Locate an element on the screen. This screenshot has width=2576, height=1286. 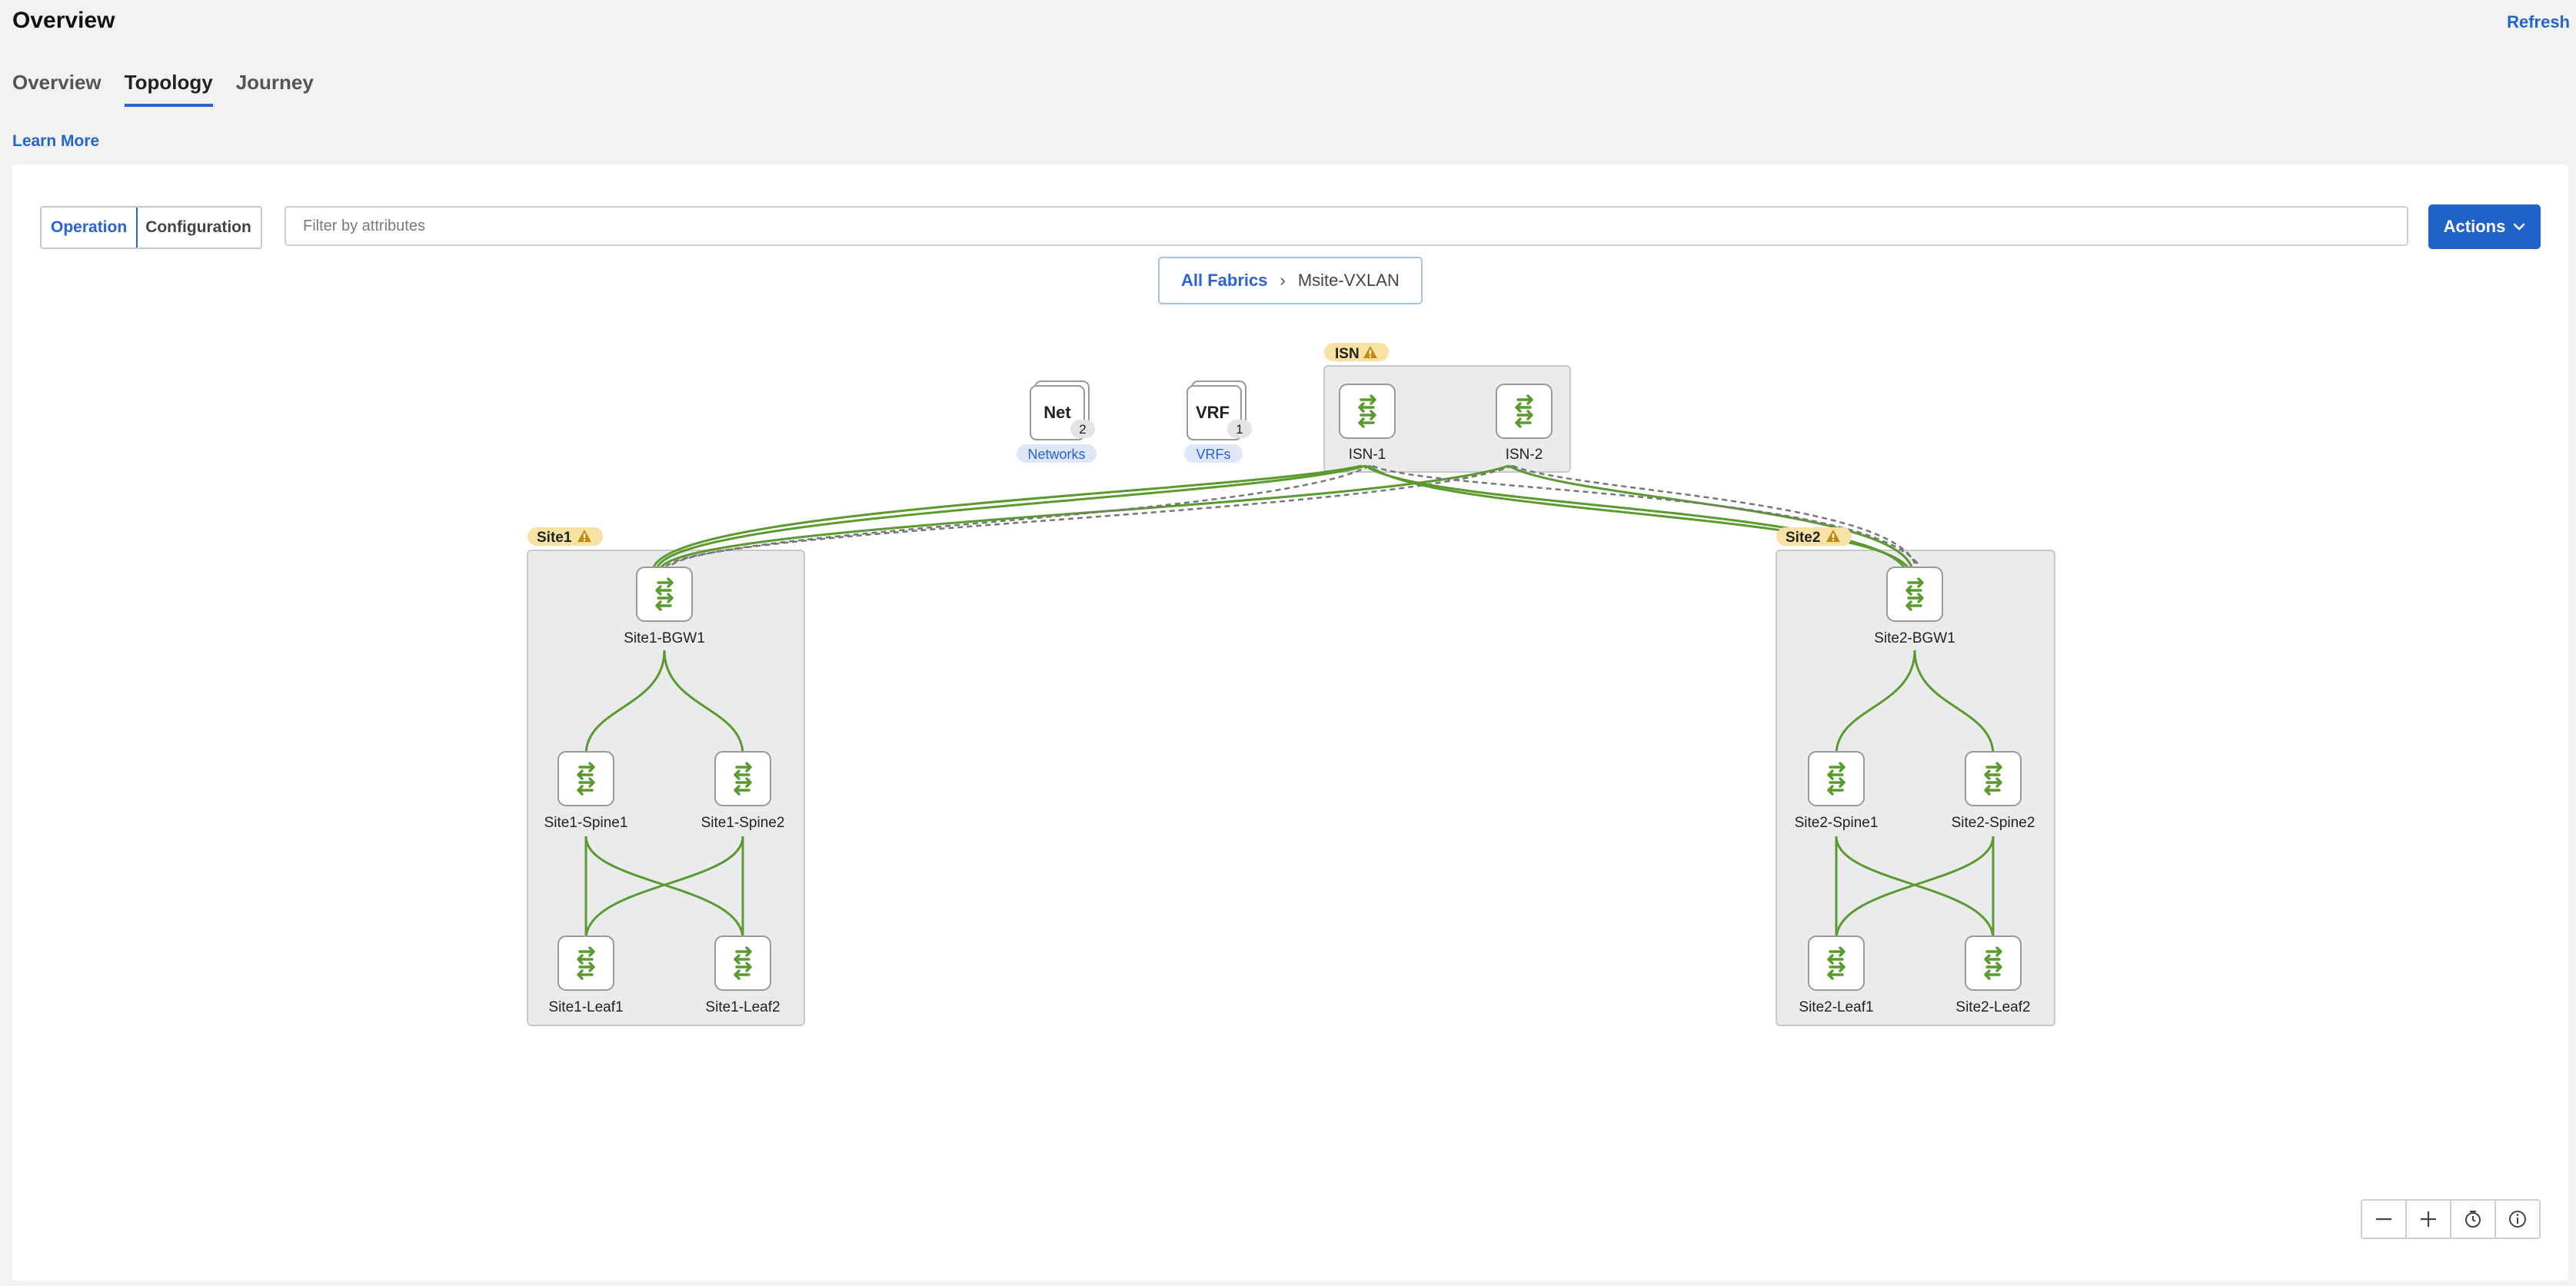
page-title: Overview is located at coordinates (63, 20).